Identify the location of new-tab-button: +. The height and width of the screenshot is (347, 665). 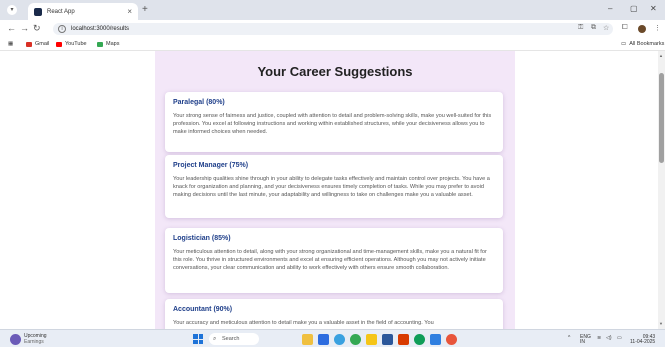
(145, 9).